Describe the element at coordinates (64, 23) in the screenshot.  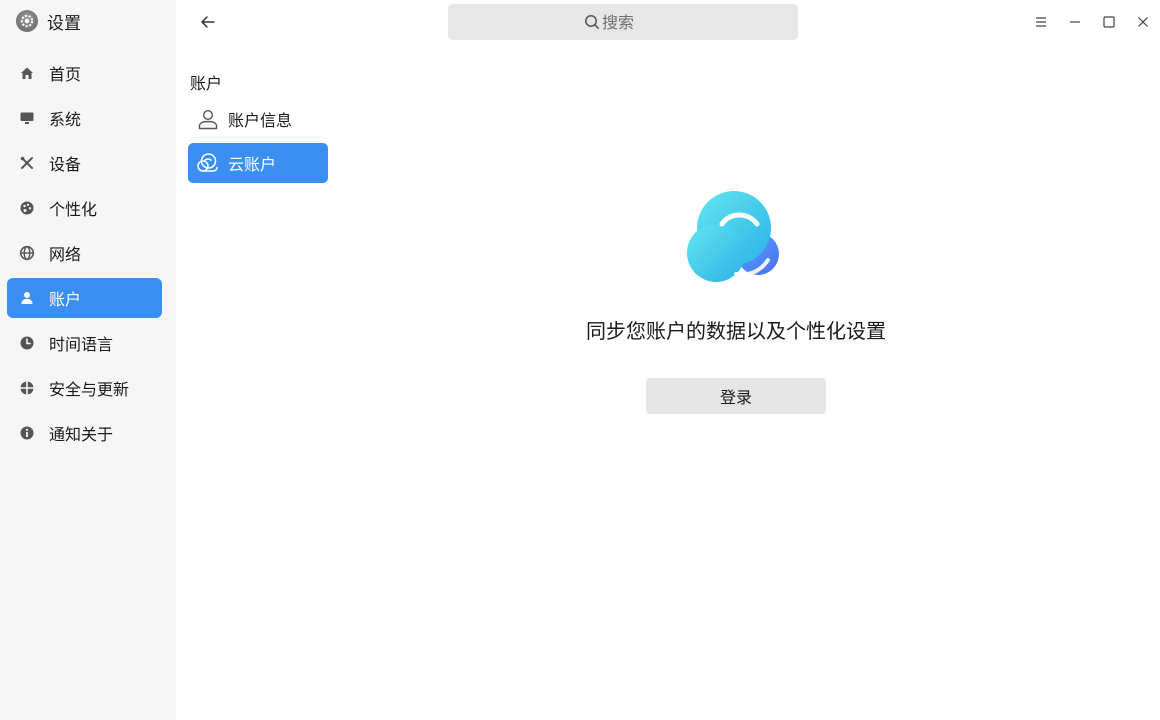
I see `app-title: 设置` at that location.